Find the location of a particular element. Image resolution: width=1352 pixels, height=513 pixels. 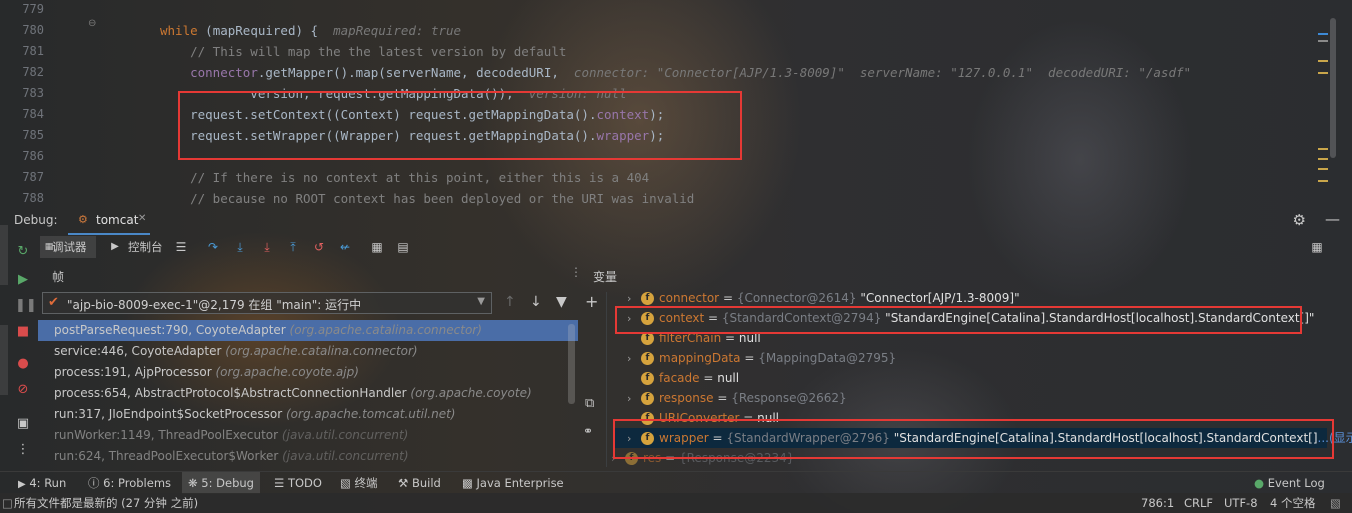

tab-problems: ⓘ 6: Problems is located at coordinates (129, 483).